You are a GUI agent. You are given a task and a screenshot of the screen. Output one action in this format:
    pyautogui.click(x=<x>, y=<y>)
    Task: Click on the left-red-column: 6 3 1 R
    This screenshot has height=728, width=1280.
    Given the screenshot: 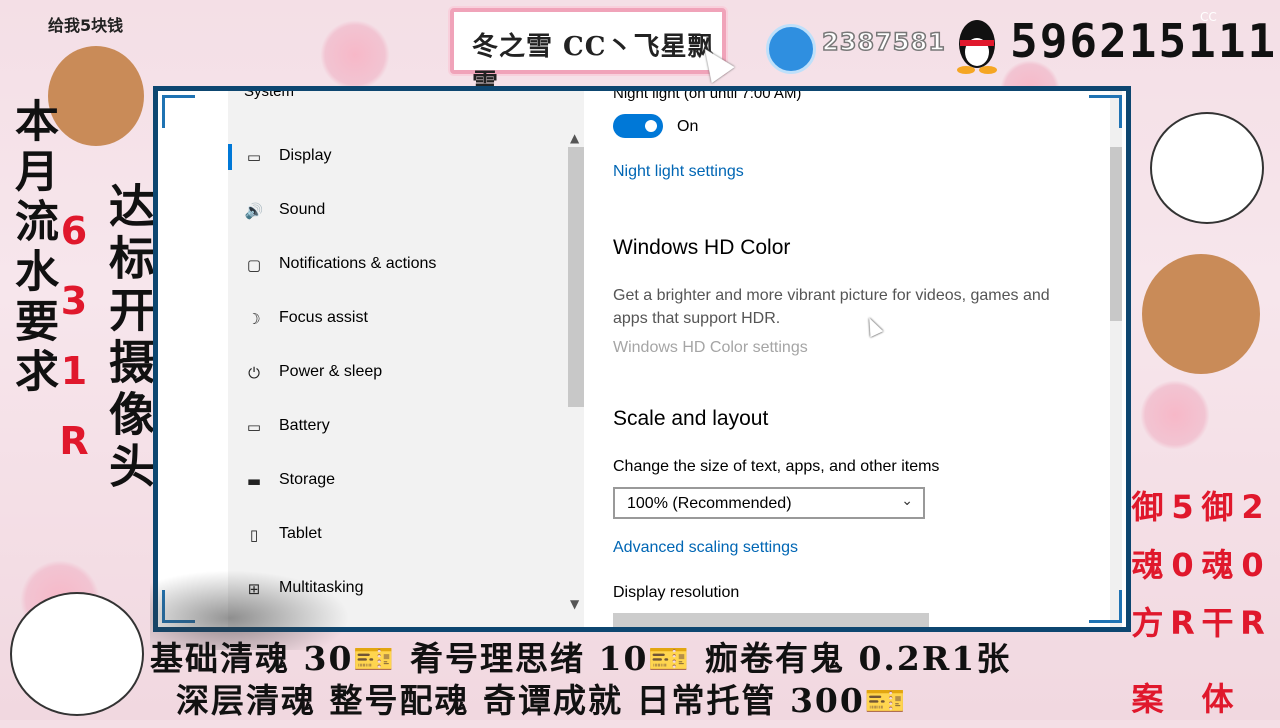 What is the action you would take?
    pyautogui.click(x=74, y=336)
    